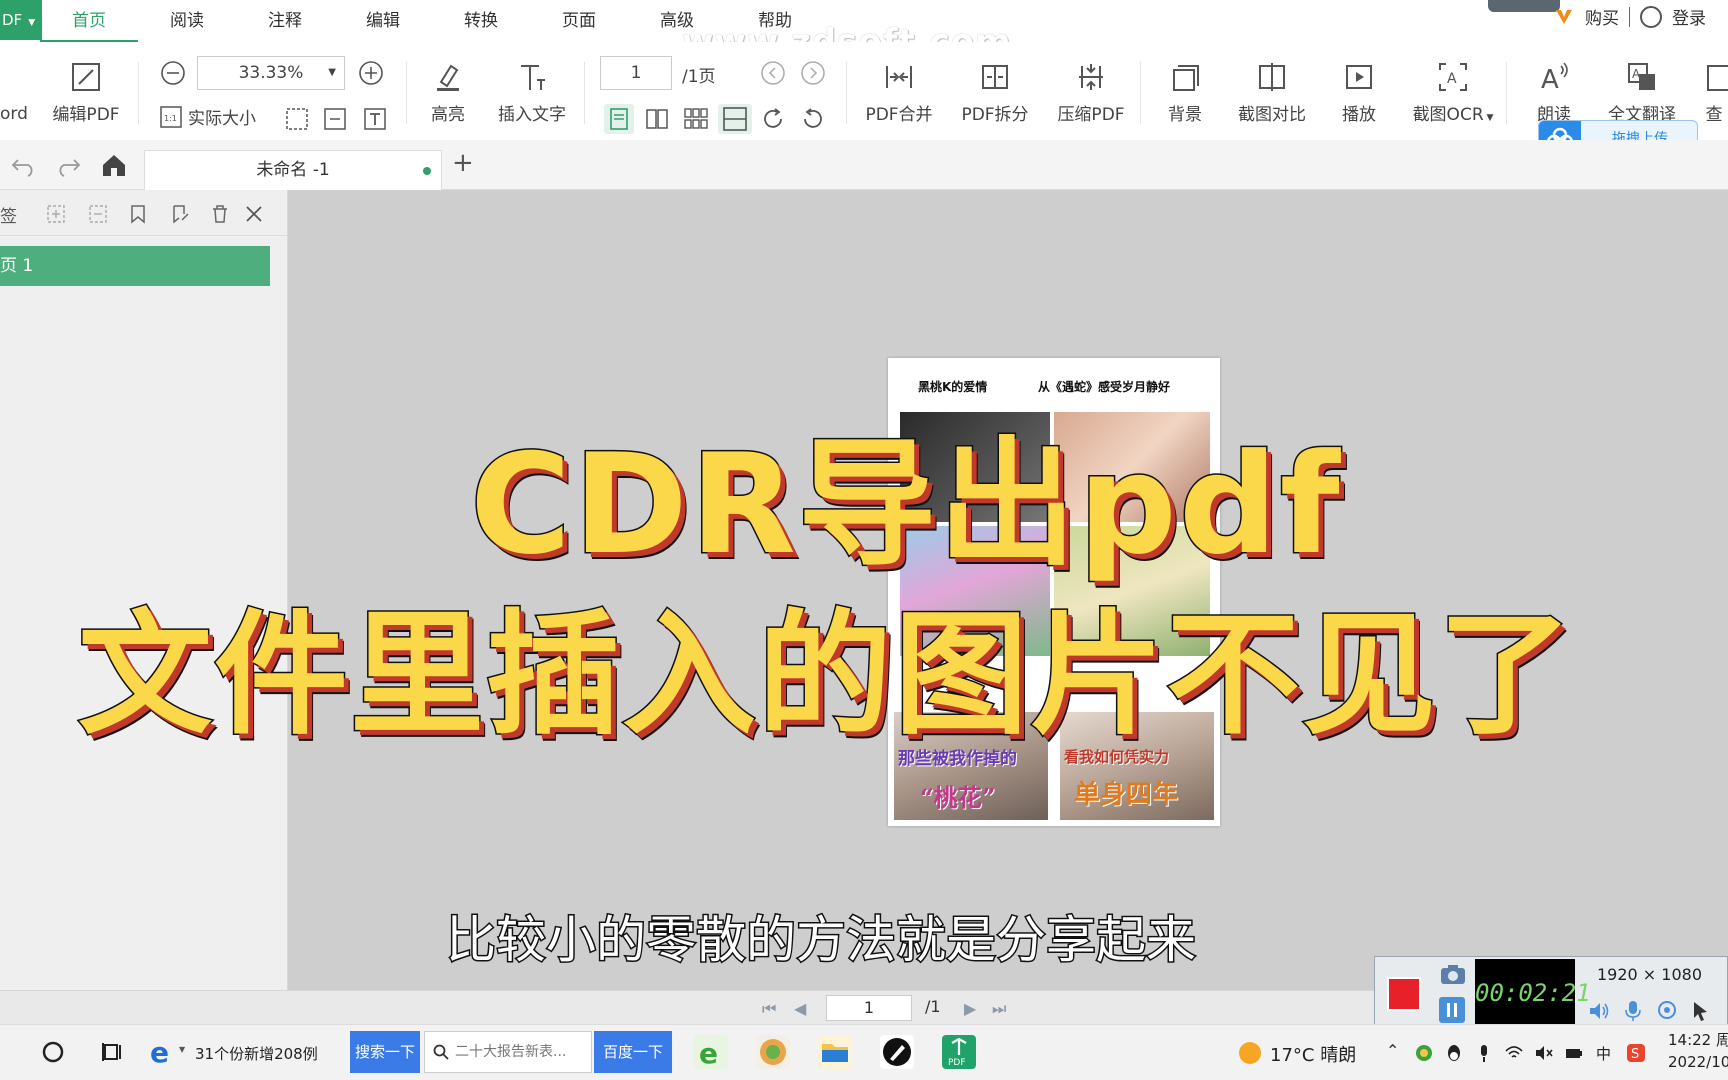 The width and height of the screenshot is (1728, 1080). I want to click on fit-page-icon, so click(297, 119).